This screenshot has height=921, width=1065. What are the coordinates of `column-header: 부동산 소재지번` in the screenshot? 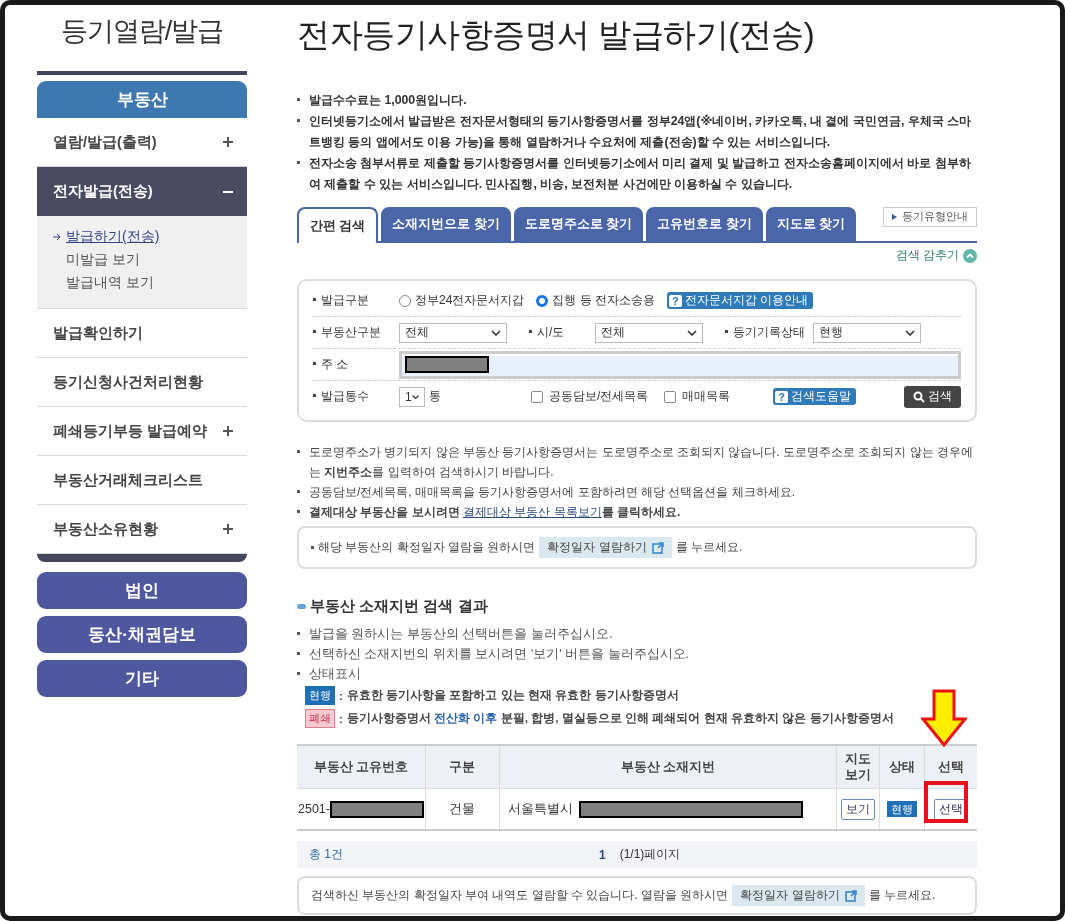 It's located at (668, 767).